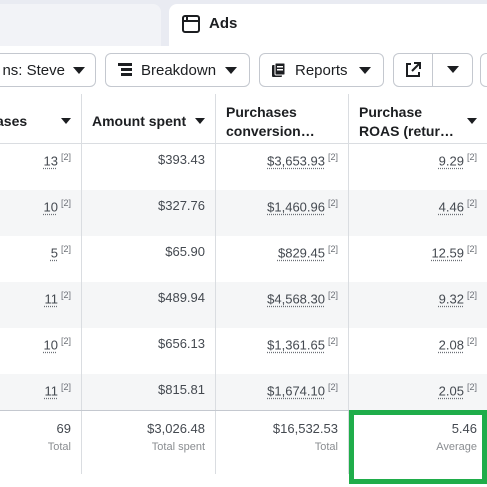 Image resolution: width=487 pixels, height=487 pixels. Describe the element at coordinates (464, 428) in the screenshot. I see `average-roas-value: 5.46` at that location.